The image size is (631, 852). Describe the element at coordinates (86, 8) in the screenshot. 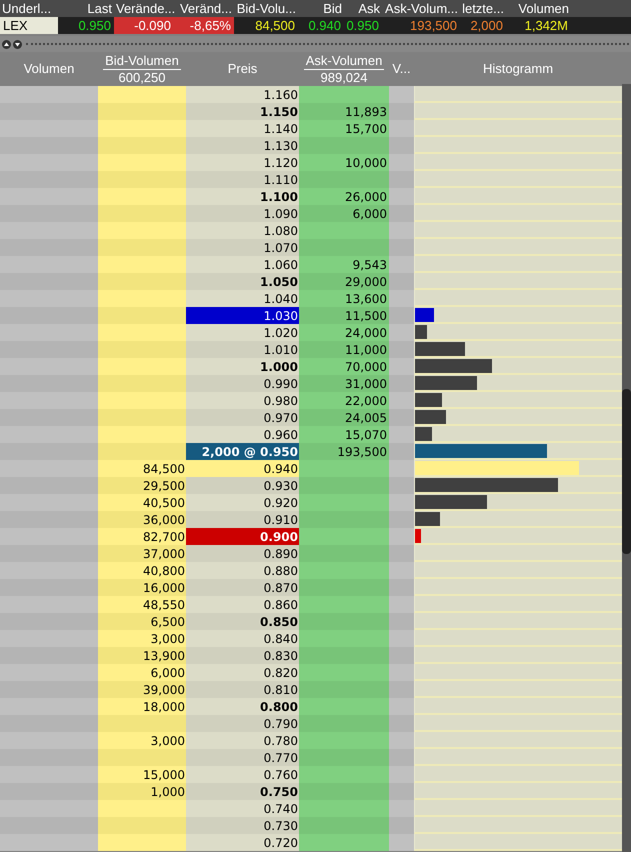

I see `column-header: Last` at that location.